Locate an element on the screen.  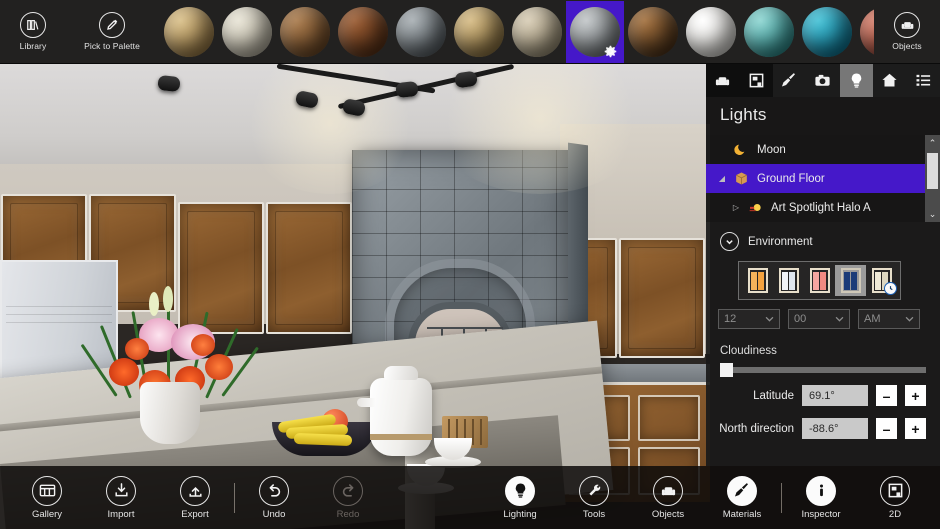
panel-tab-2d is located at coordinates (756, 80).